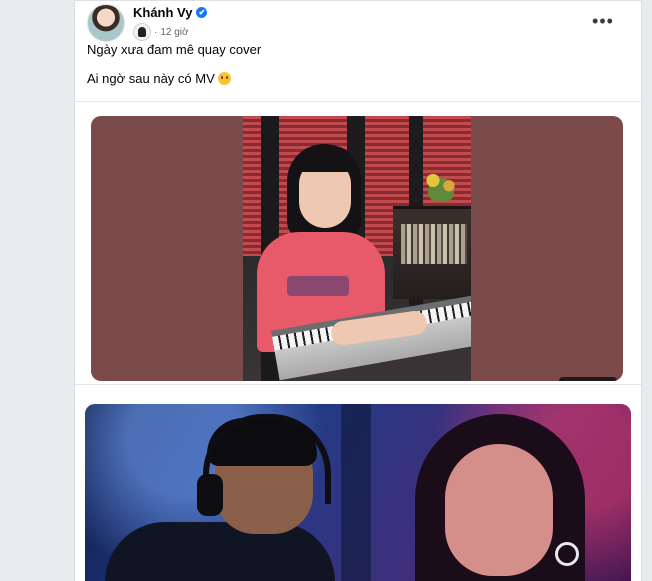  I want to click on group-avatar-icon, so click(142, 32).